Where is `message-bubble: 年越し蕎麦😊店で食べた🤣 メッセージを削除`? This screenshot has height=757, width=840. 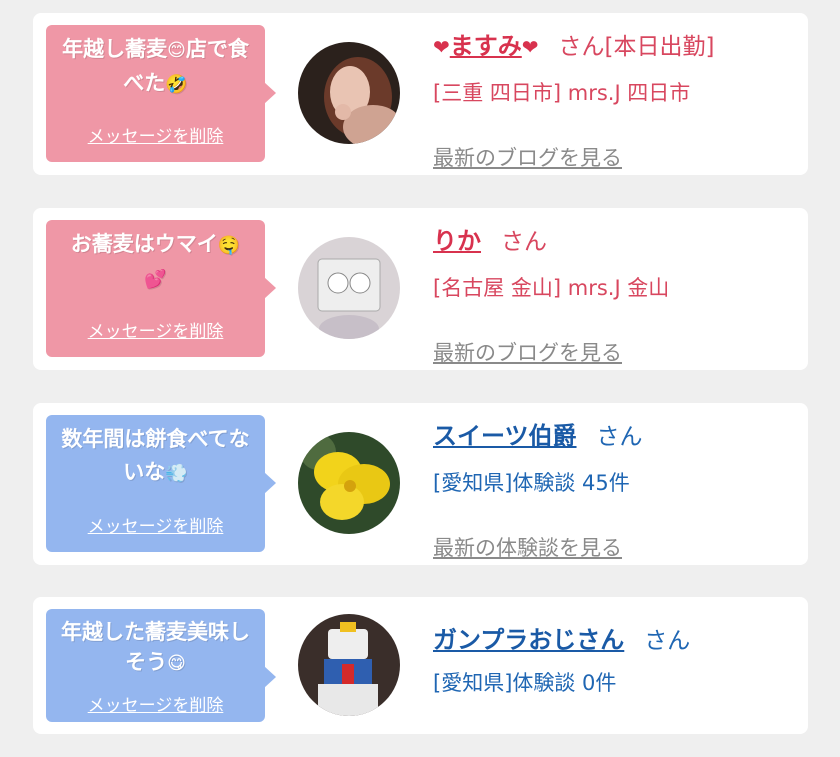
message-bubble: 年越し蕎麦😊店で食べた🤣 メッセージを削除 is located at coordinates (161, 93).